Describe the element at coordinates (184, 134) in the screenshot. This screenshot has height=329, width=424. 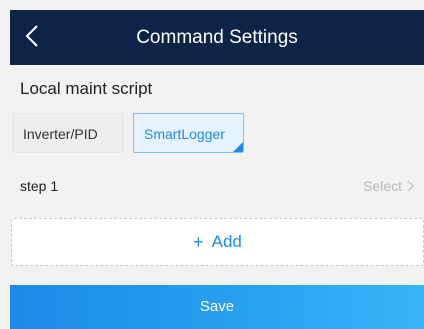
I see `tab-label: SmartLogger` at that location.